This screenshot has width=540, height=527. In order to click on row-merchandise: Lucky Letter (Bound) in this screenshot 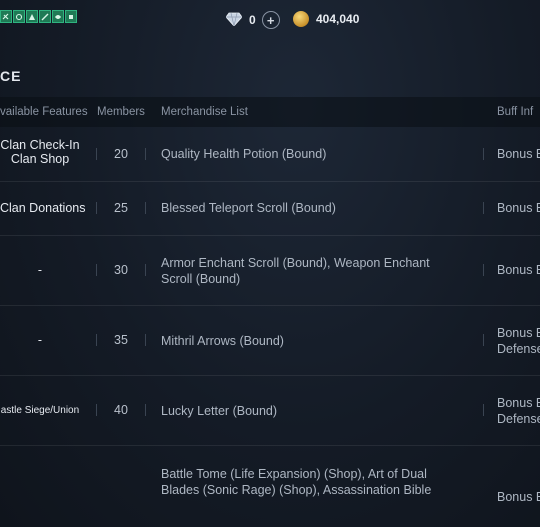, I will do `click(219, 411)`.